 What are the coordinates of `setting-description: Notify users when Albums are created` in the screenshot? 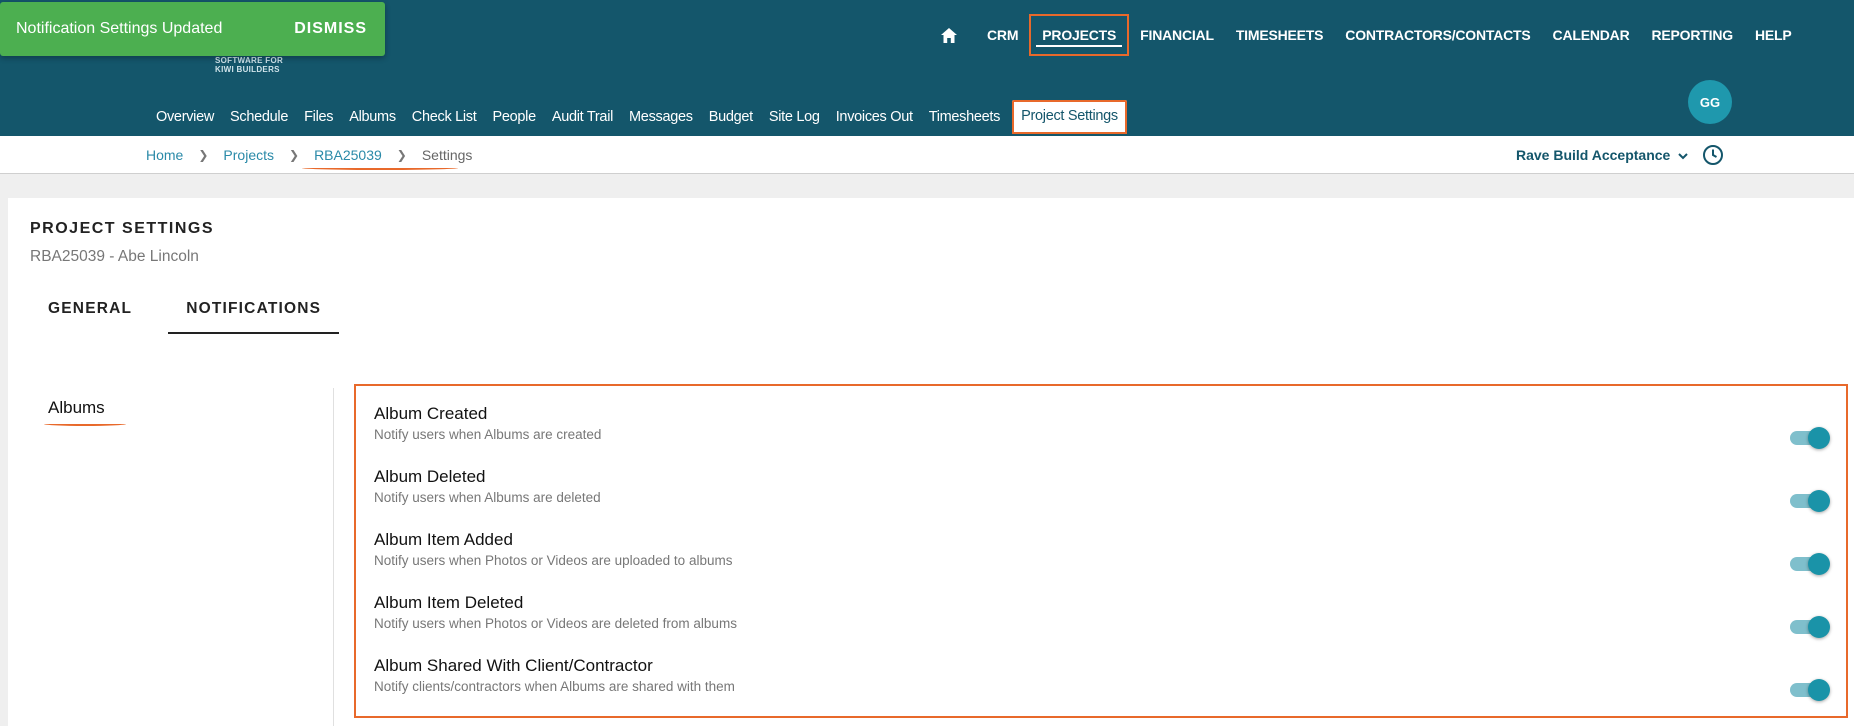 It's located at (488, 434).